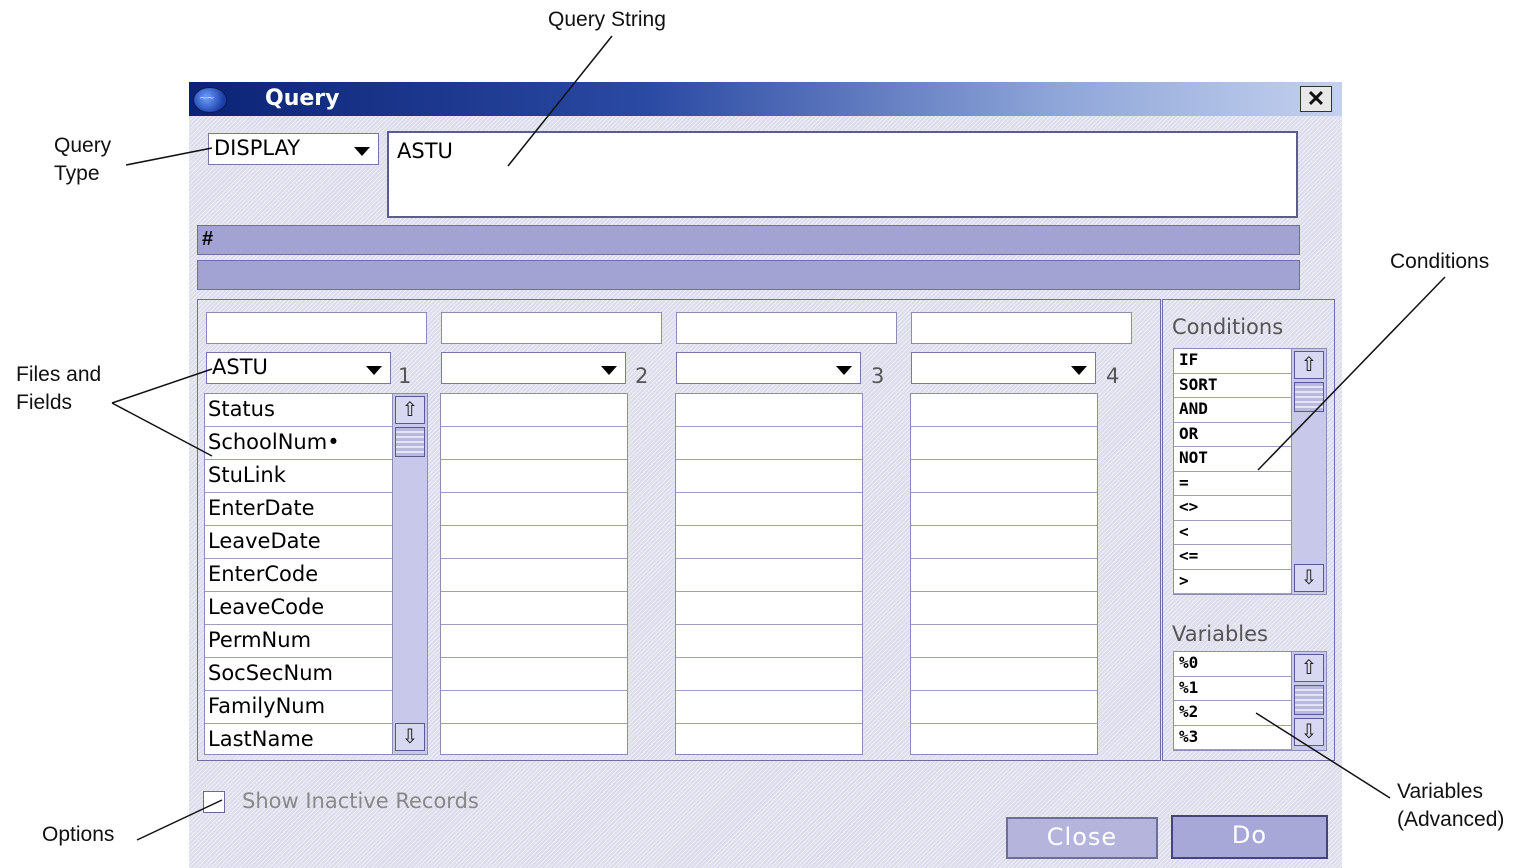 The width and height of the screenshot is (1536, 868). Describe the element at coordinates (214, 802) in the screenshot. I see `show-inactive-checkbox` at that location.